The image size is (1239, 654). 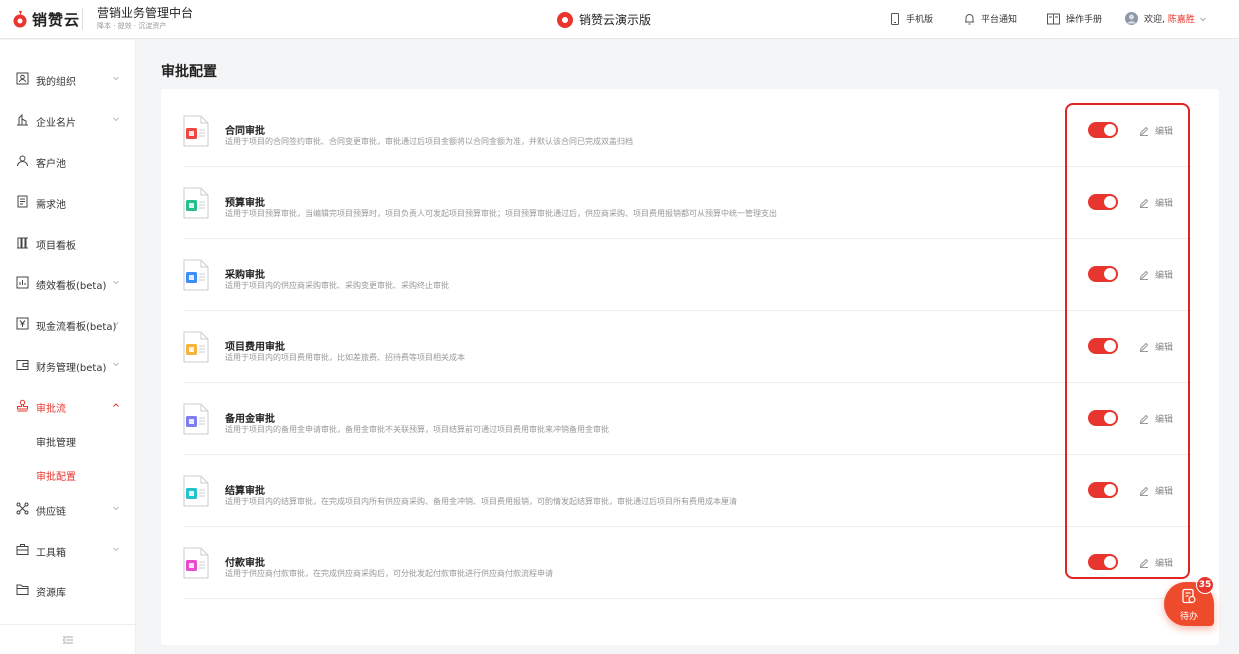 What do you see at coordinates (687, 275) in the screenshot?
I see `approval-row: 采购审批 适用于项目内的供应商采购审批、采购变更审批、采购终止审批 编辑` at bounding box center [687, 275].